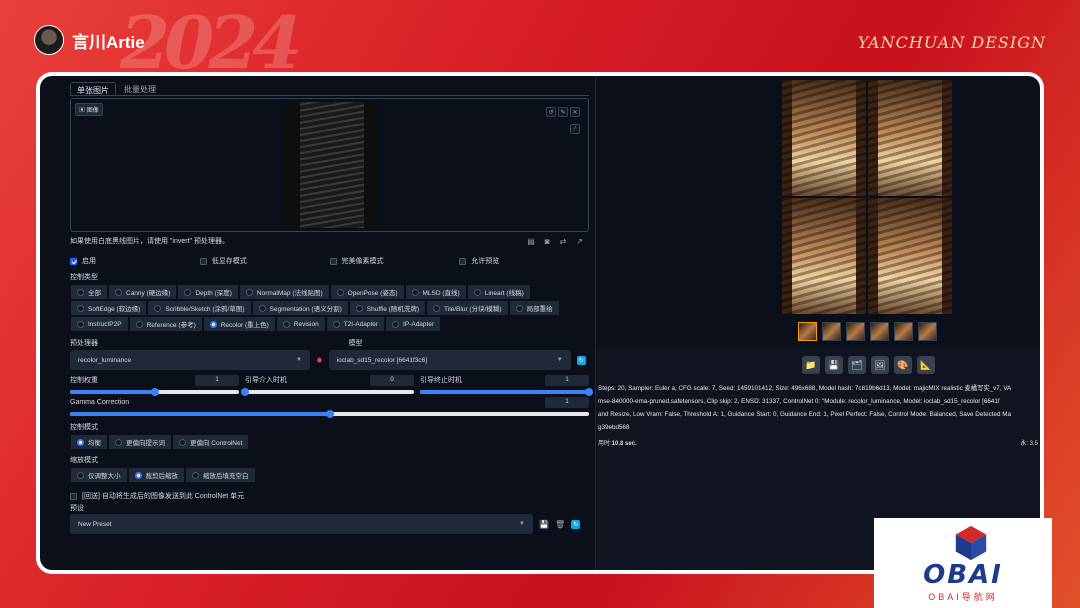  What do you see at coordinates (575, 112) in the screenshot?
I see `close-icon: ✕` at bounding box center [575, 112].